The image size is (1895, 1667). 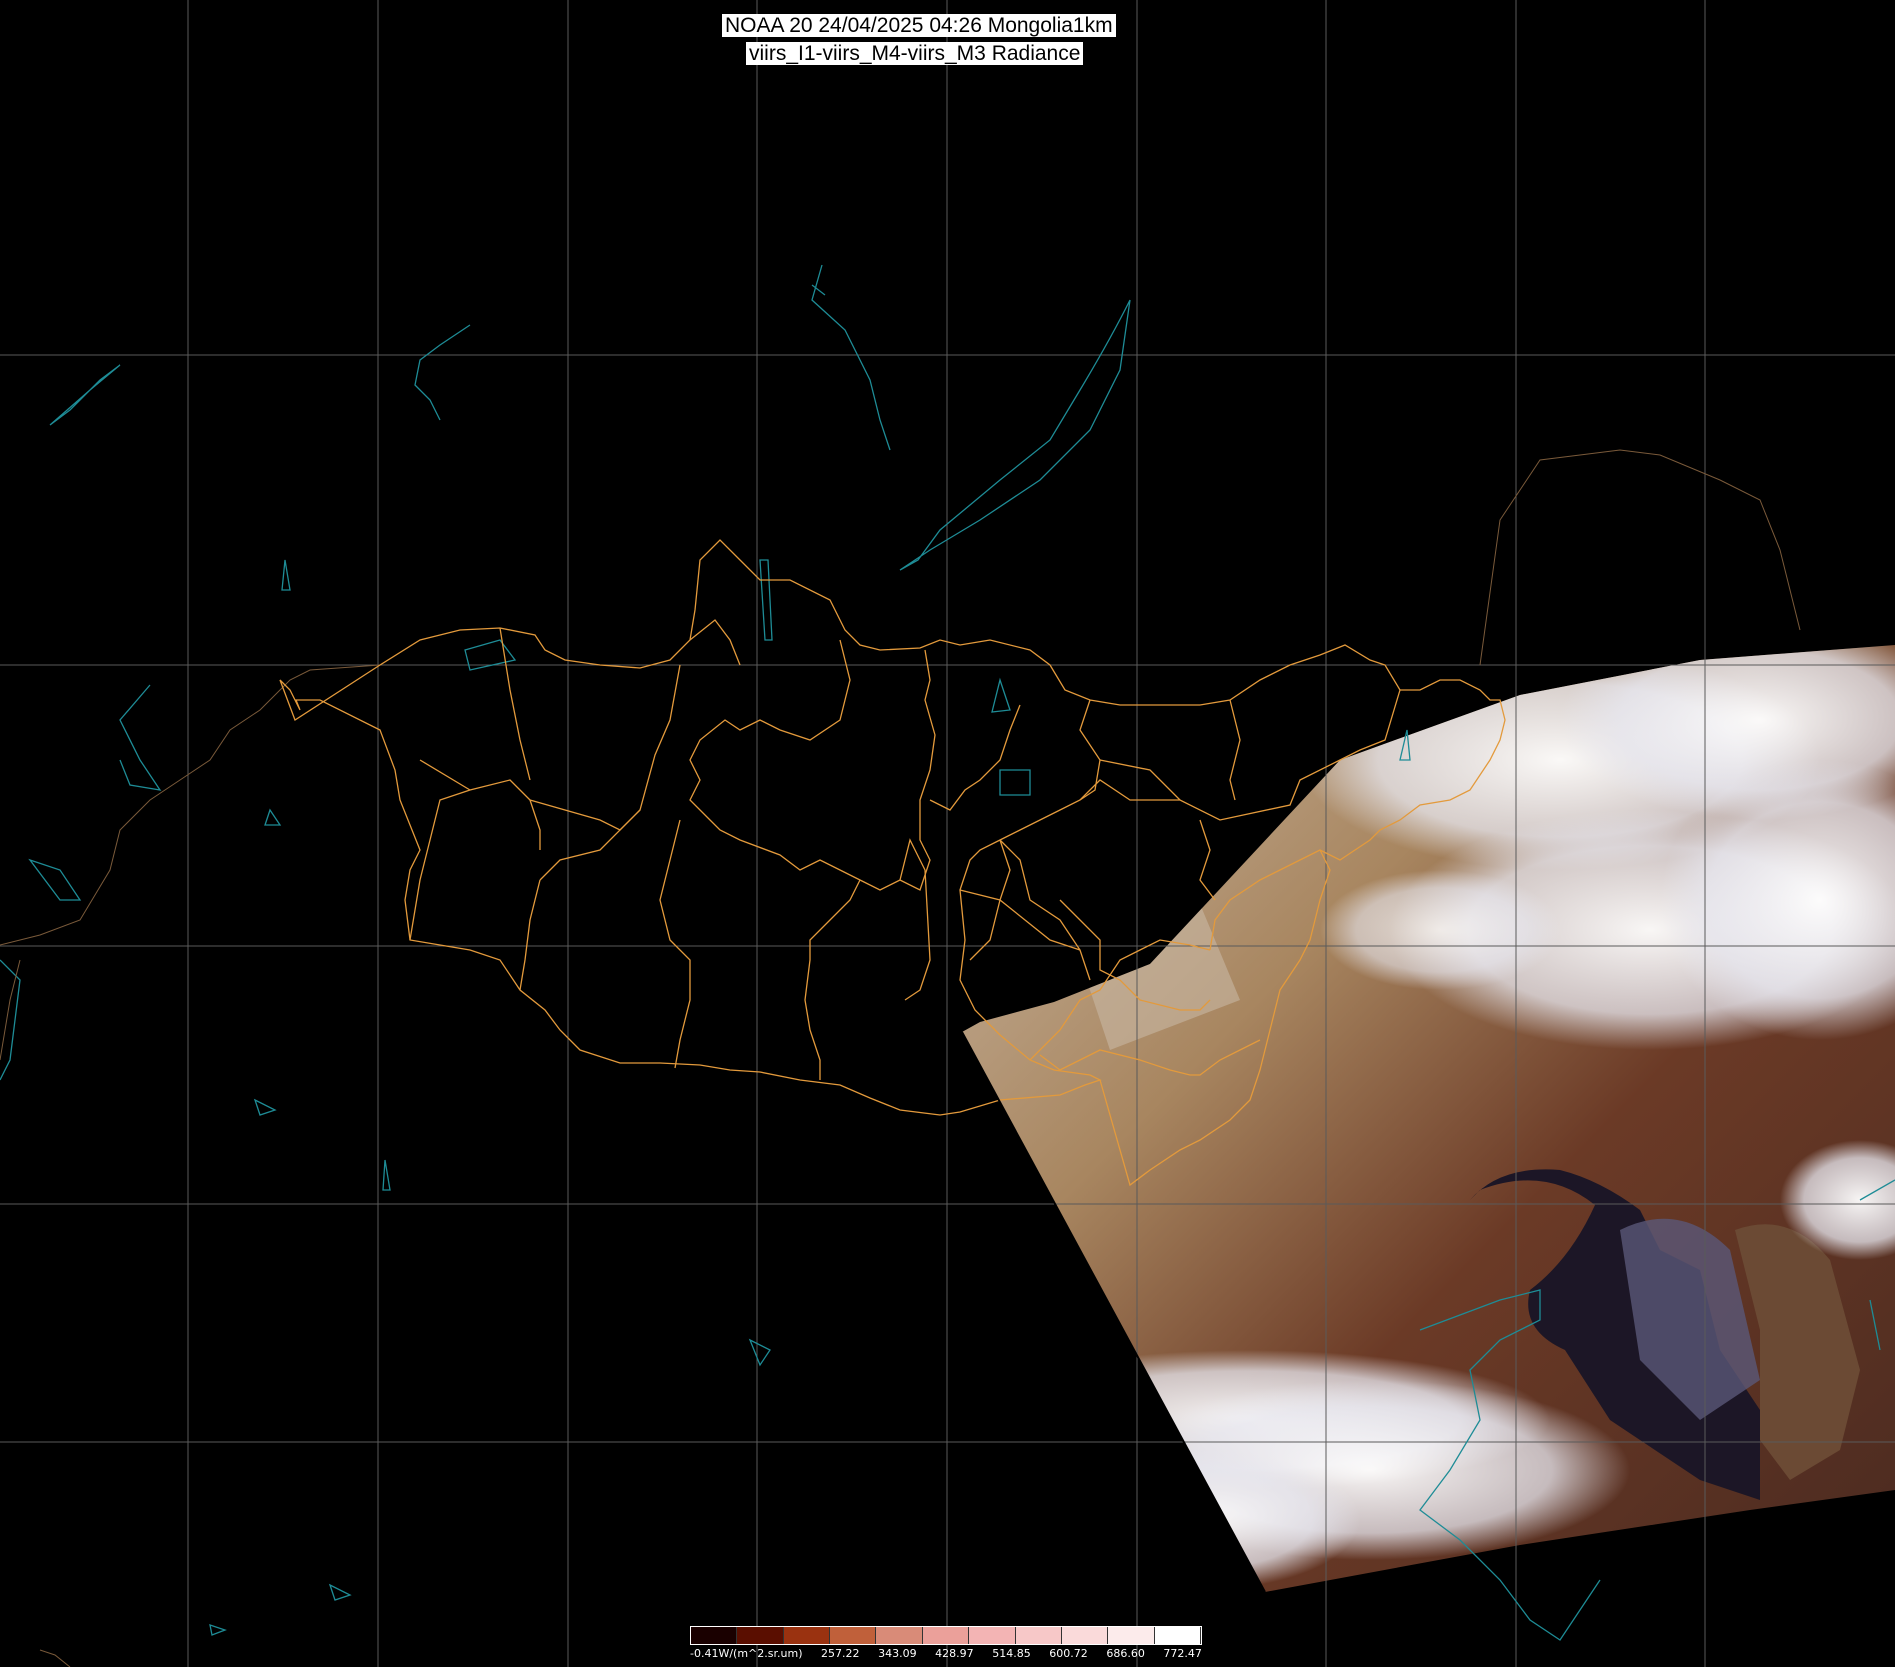 I want to click on colorbar-label: 772.47, so click(x=1182, y=1653).